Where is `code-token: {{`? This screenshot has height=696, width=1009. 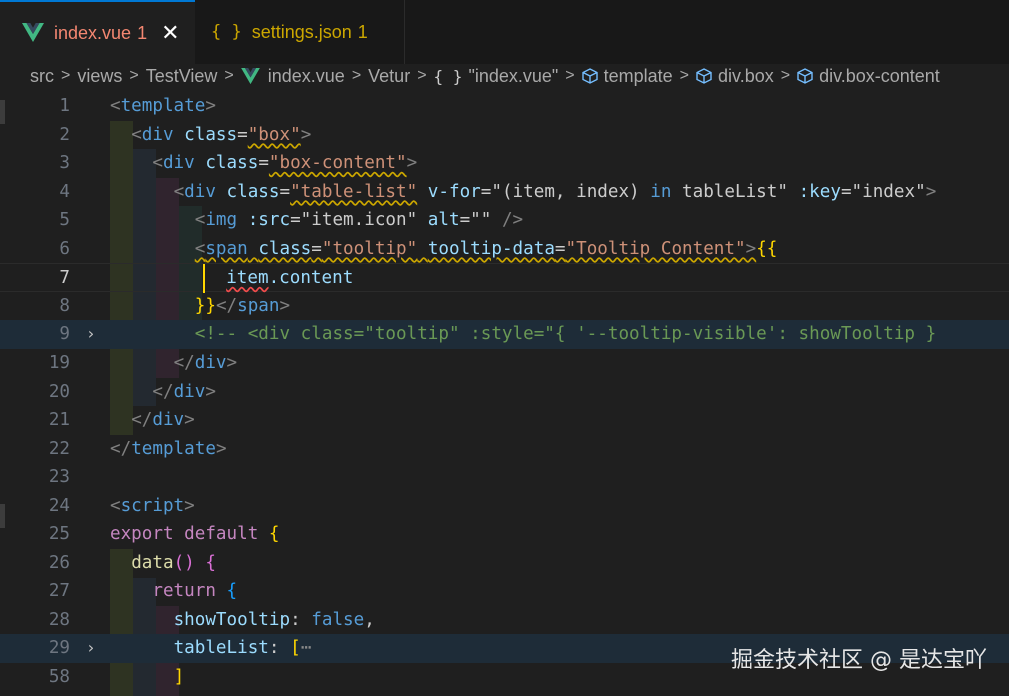
code-token: {{ is located at coordinates (767, 248).